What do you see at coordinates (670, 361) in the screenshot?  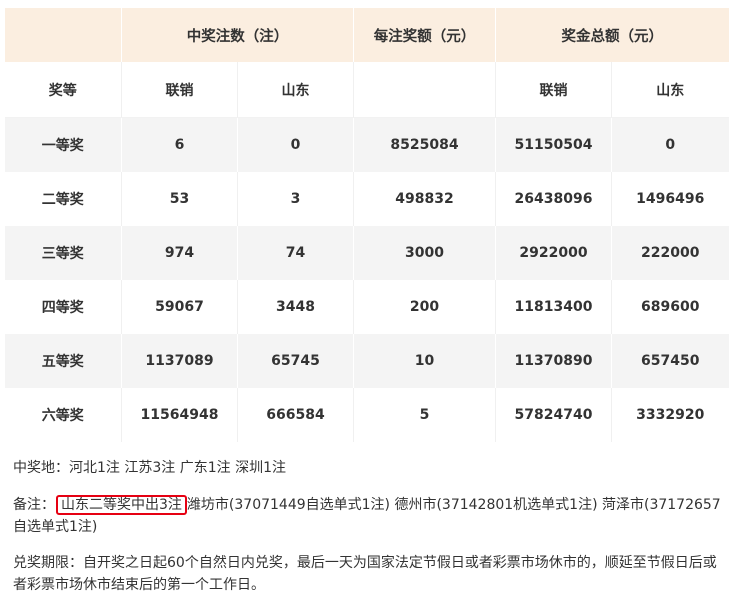 I see `cell-total-shandong: 657450` at bounding box center [670, 361].